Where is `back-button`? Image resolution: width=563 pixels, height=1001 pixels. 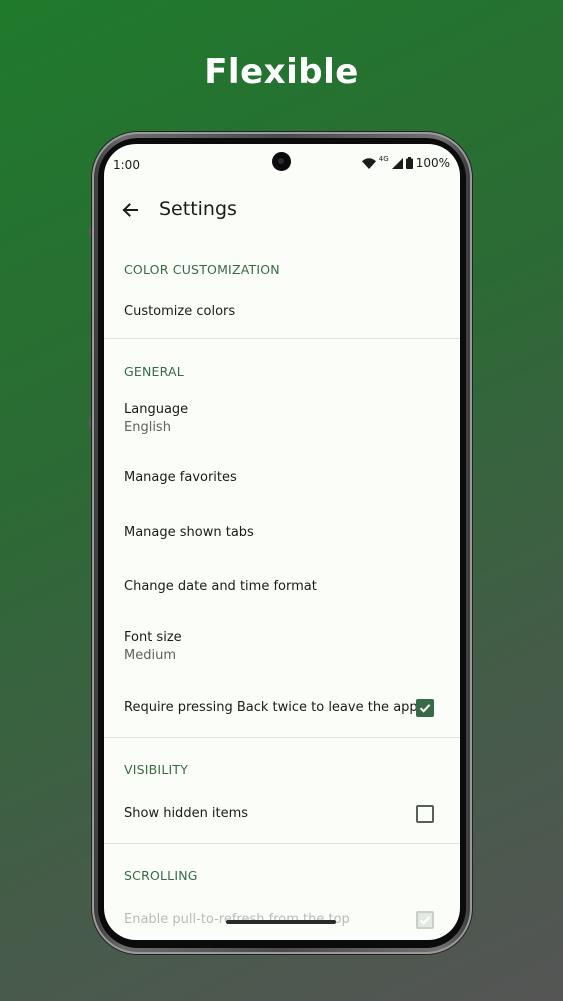
back-button is located at coordinates (130, 210).